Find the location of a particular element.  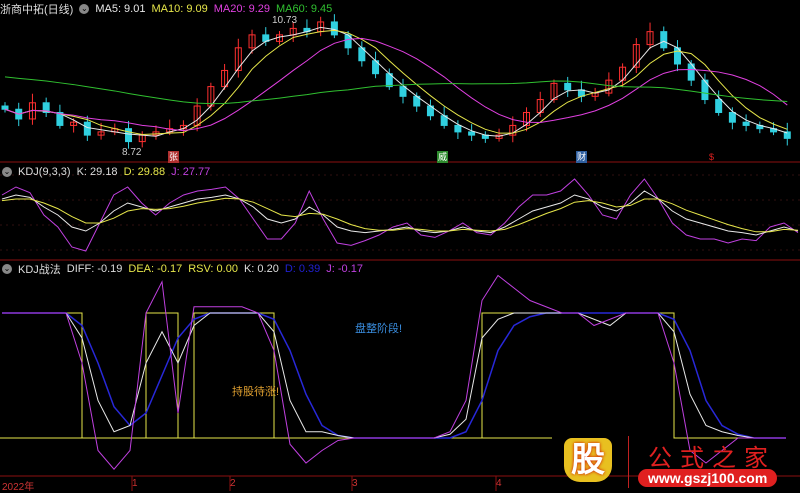

kdj-war-title: KDJ战法 is located at coordinates (39, 270).